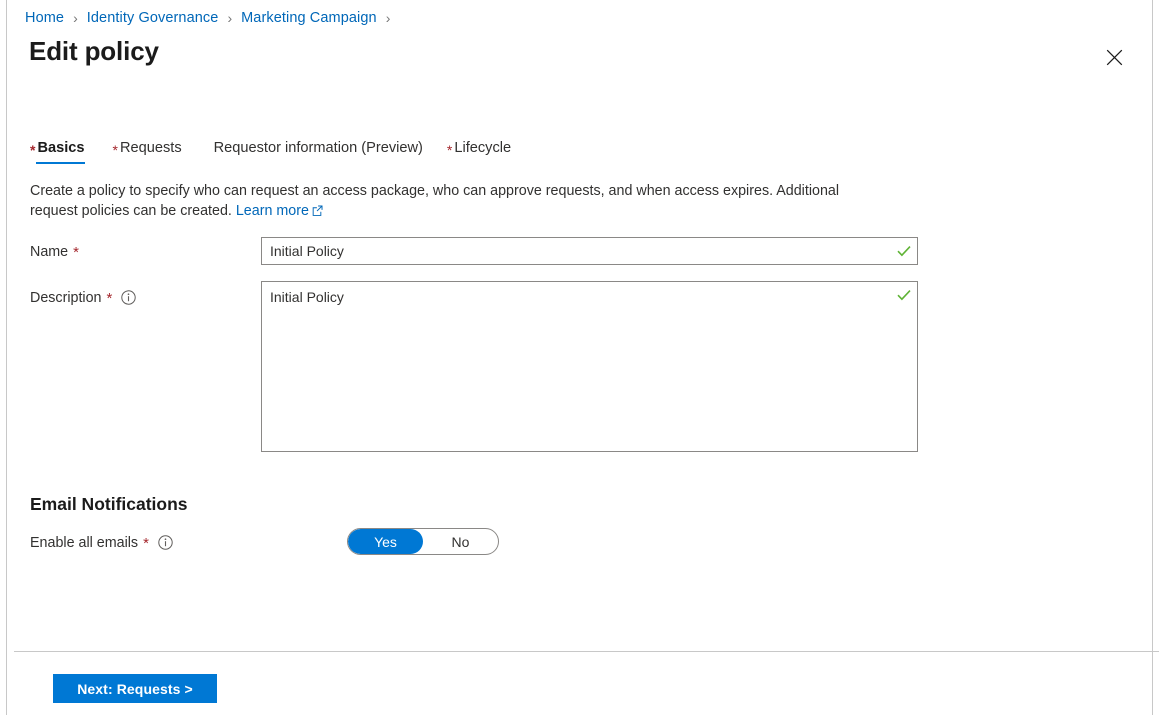  I want to click on name-input, so click(576, 251).